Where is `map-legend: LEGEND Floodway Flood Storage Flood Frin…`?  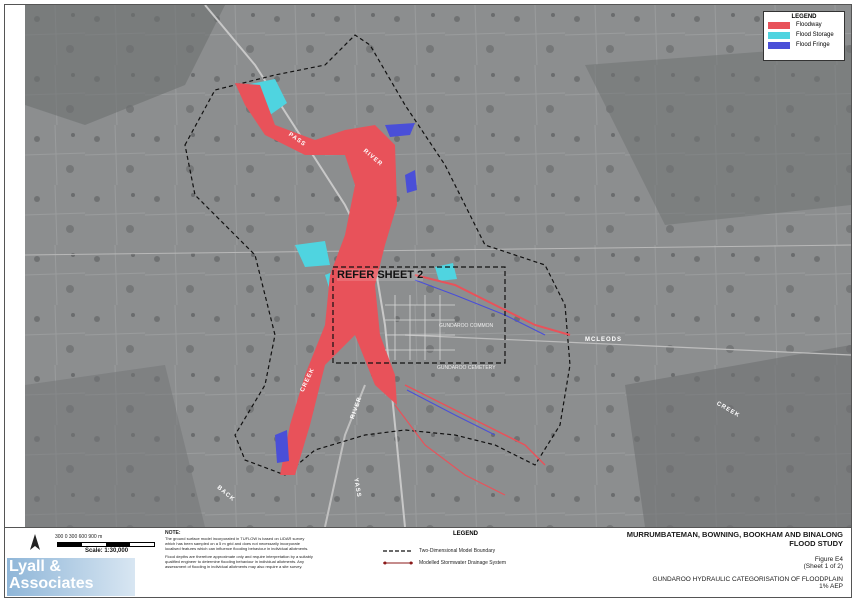 map-legend: LEGEND Floodway Flood Storage Flood Frin… is located at coordinates (804, 36).